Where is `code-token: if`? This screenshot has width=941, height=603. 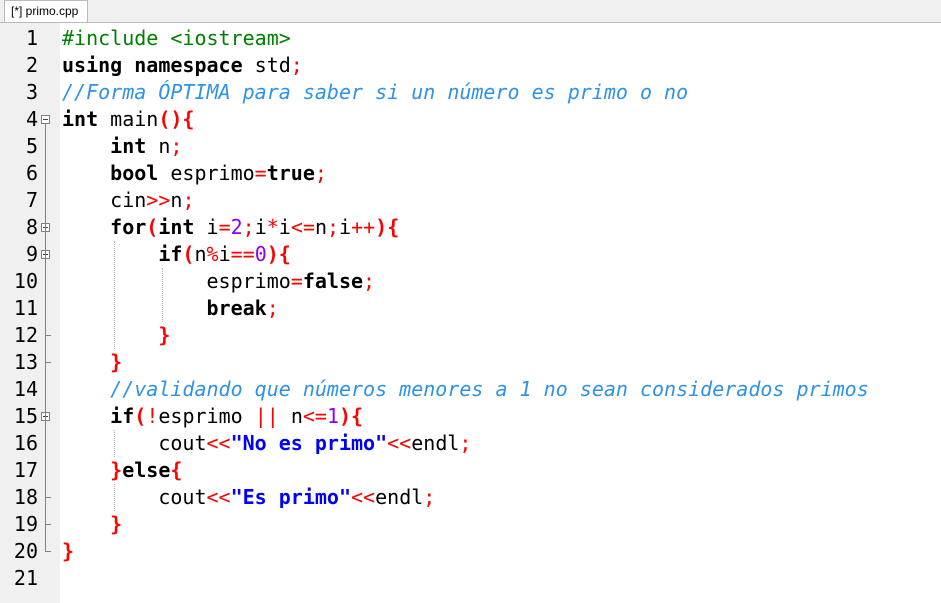
code-token: if is located at coordinates (170, 254).